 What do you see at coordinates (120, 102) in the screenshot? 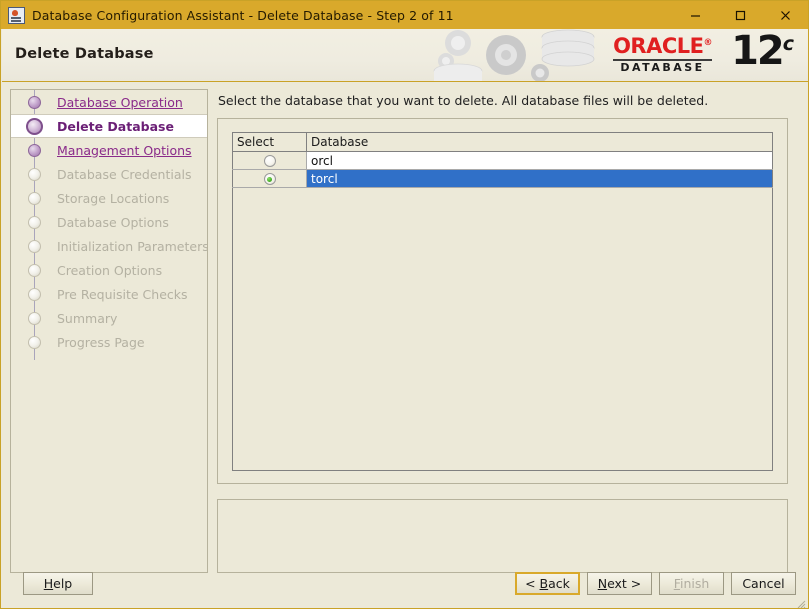
I see `sidebar-step-label: Database Operation` at bounding box center [120, 102].